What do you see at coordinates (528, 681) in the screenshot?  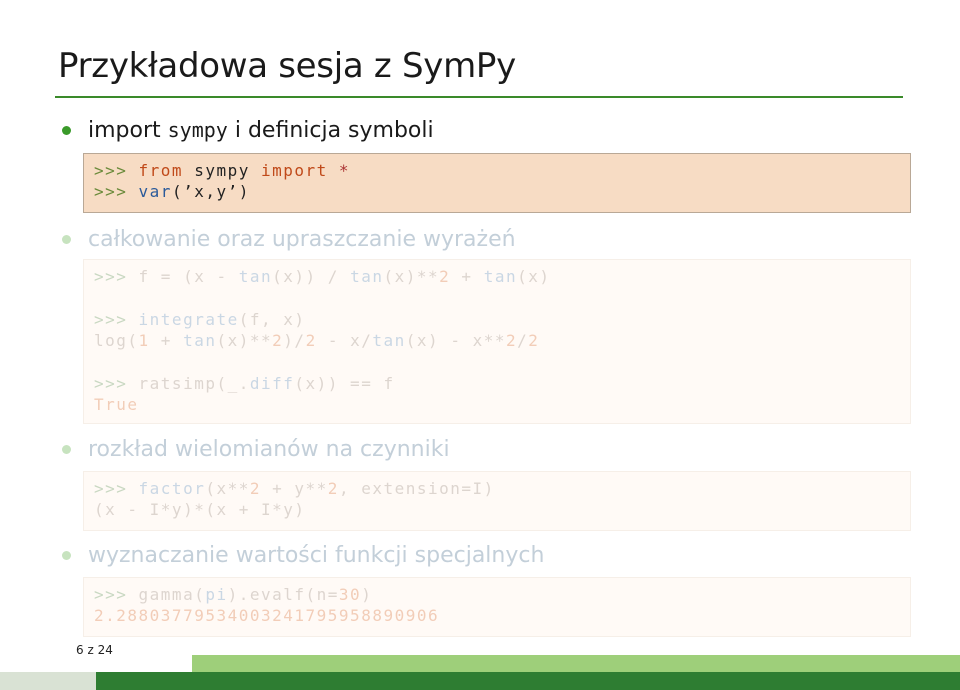 I see `footer-bar-dark` at bounding box center [528, 681].